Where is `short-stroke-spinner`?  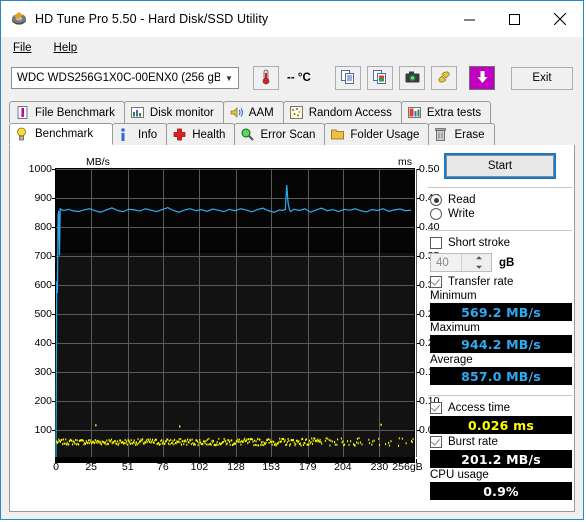 short-stroke-spinner is located at coordinates (476, 263).